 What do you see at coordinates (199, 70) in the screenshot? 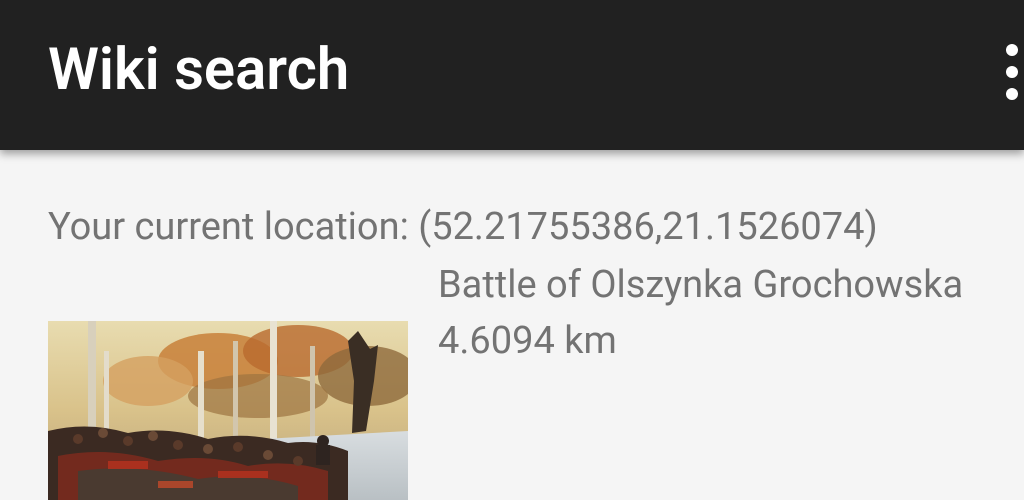
I see `app-title: Wiki search` at bounding box center [199, 70].